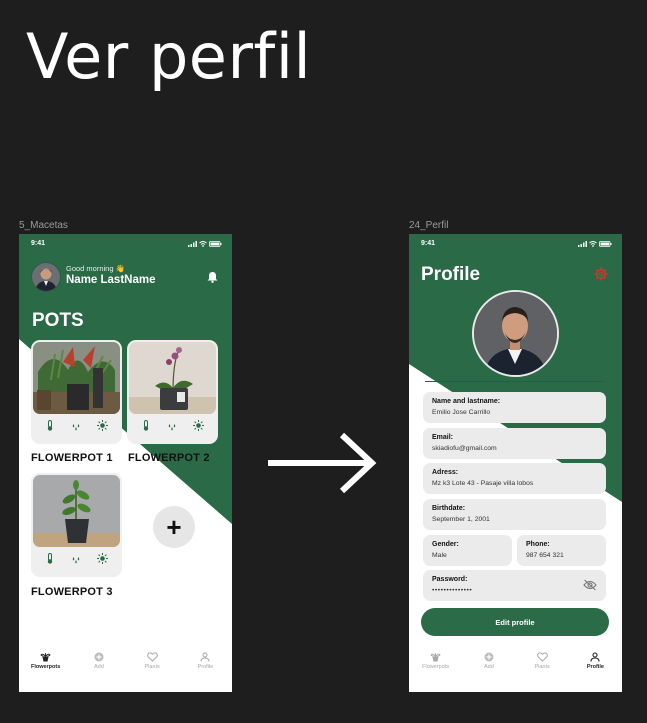 This screenshot has height=723, width=647. What do you see at coordinates (111, 280) in the screenshot?
I see `user-name: Name LastName` at bounding box center [111, 280].